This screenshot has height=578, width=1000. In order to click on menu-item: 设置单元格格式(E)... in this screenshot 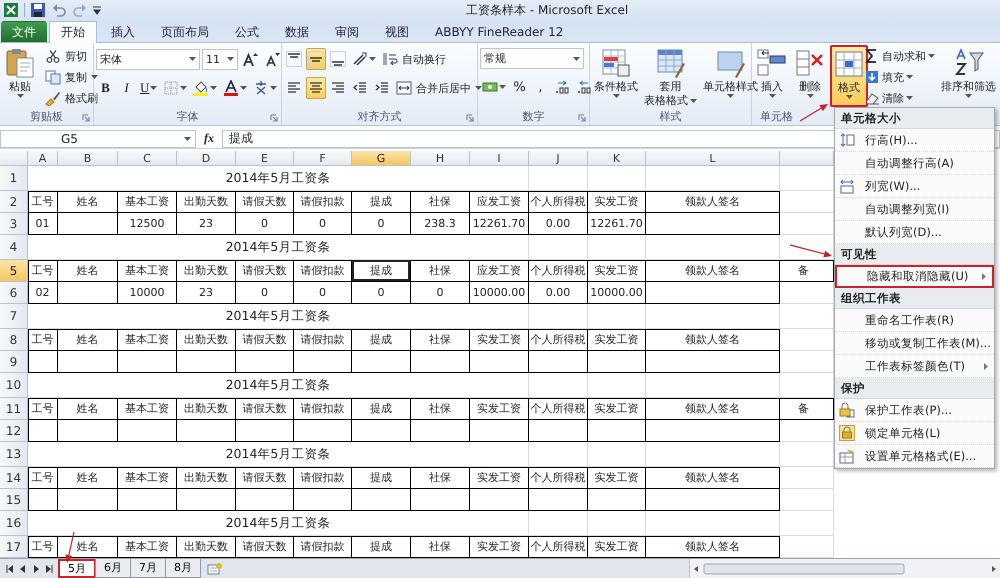, I will do `click(914, 456)`.